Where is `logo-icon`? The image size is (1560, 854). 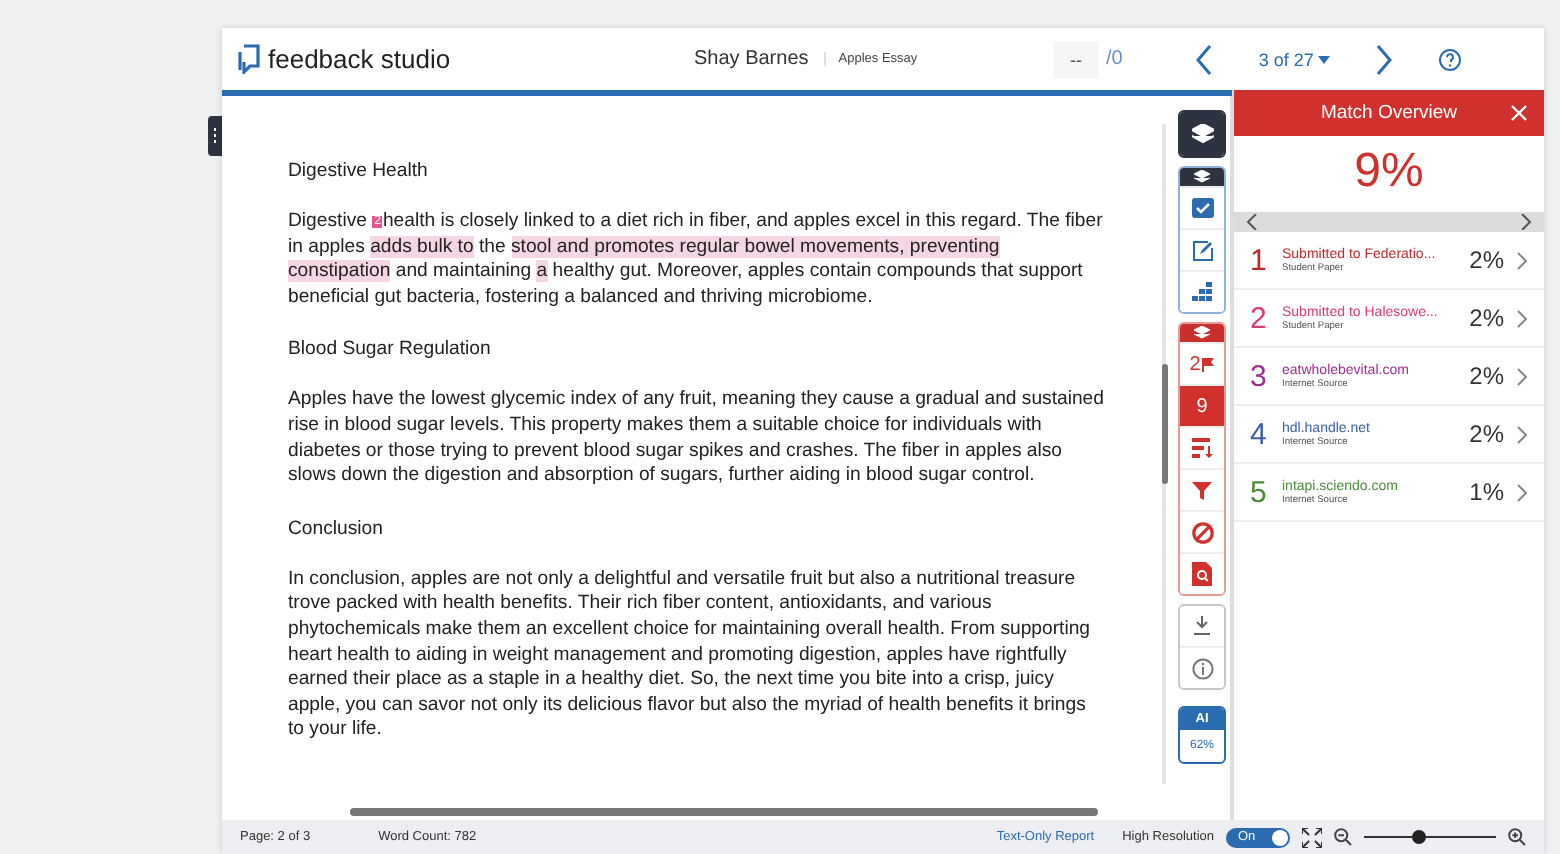
logo-icon is located at coordinates (250, 59).